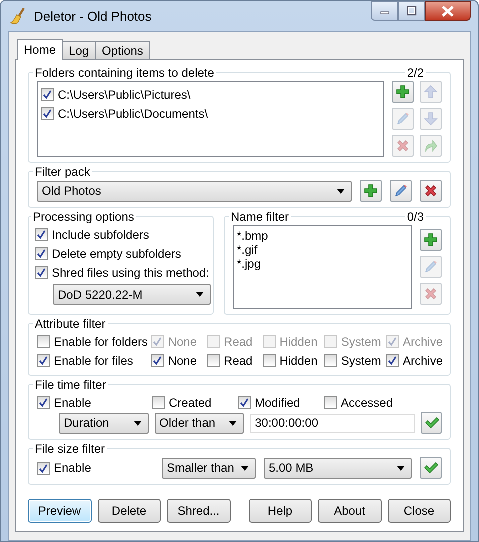 This screenshot has height=542, width=479. I want to click on tab: Home, so click(40, 49).